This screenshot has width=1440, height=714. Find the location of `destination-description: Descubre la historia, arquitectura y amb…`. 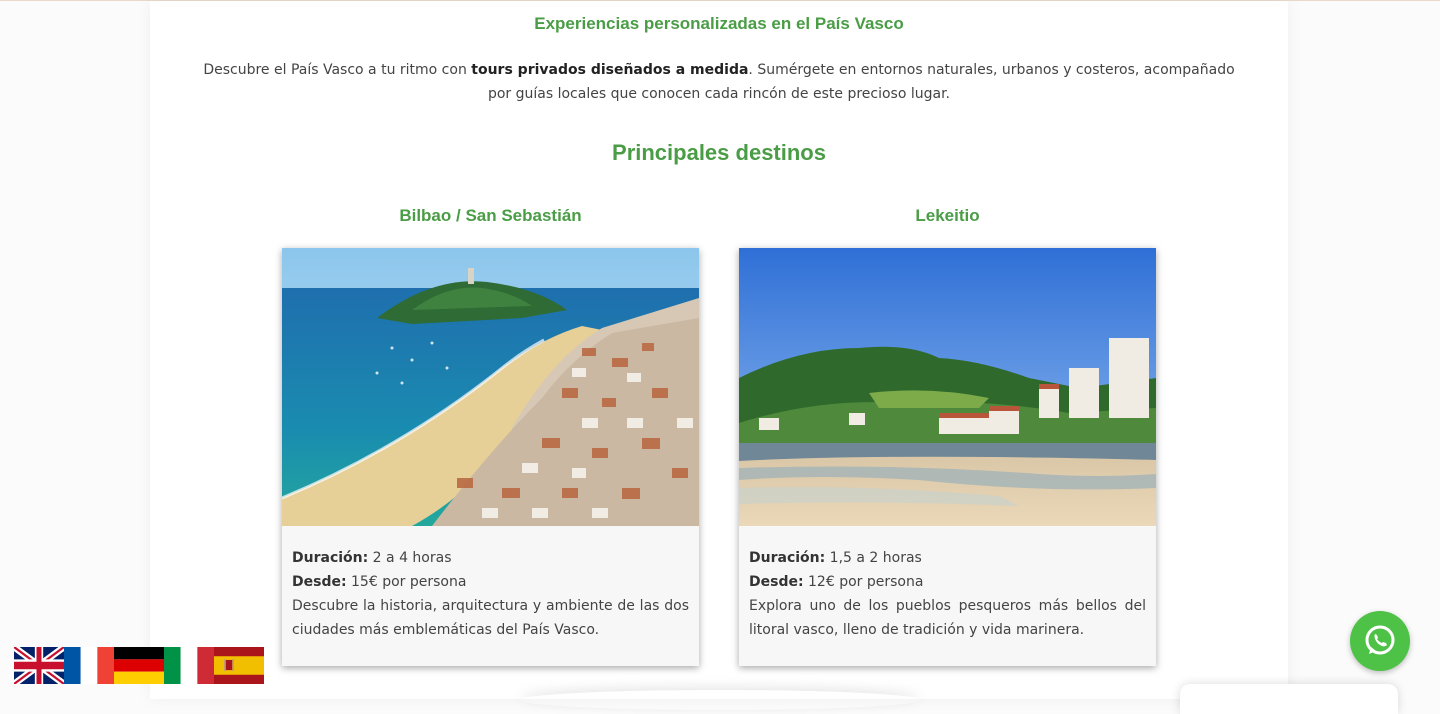

destination-description: Descubre la historia, arquitectura y amb… is located at coordinates (490, 618).